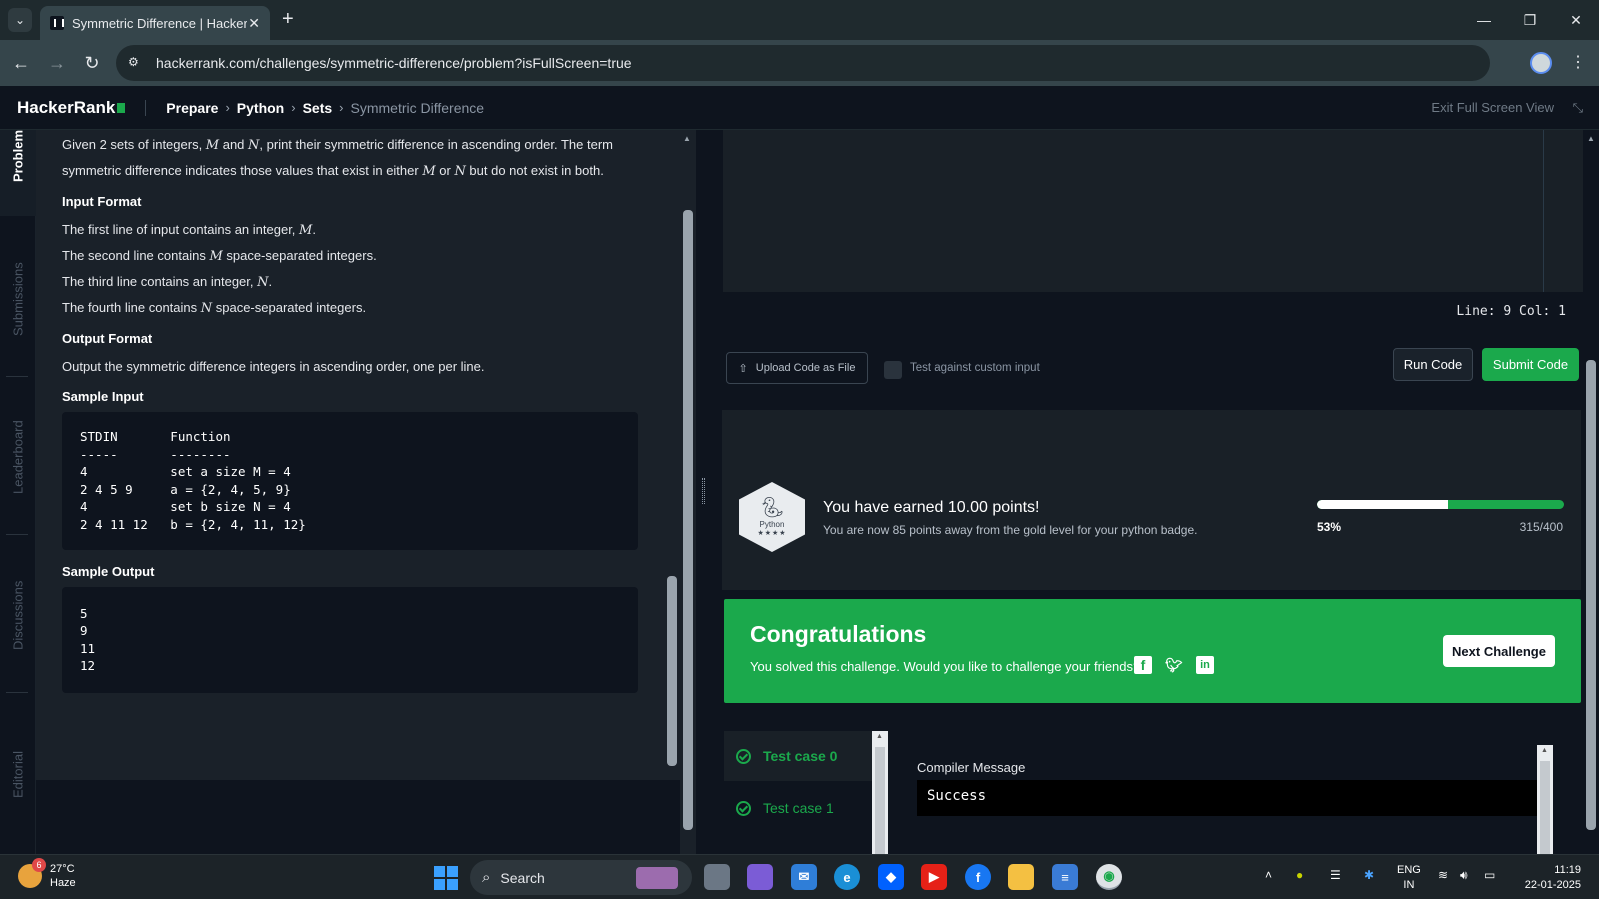 The image size is (1599, 899). What do you see at coordinates (975, 368) in the screenshot?
I see `custom-input-label: Test against custom input` at bounding box center [975, 368].